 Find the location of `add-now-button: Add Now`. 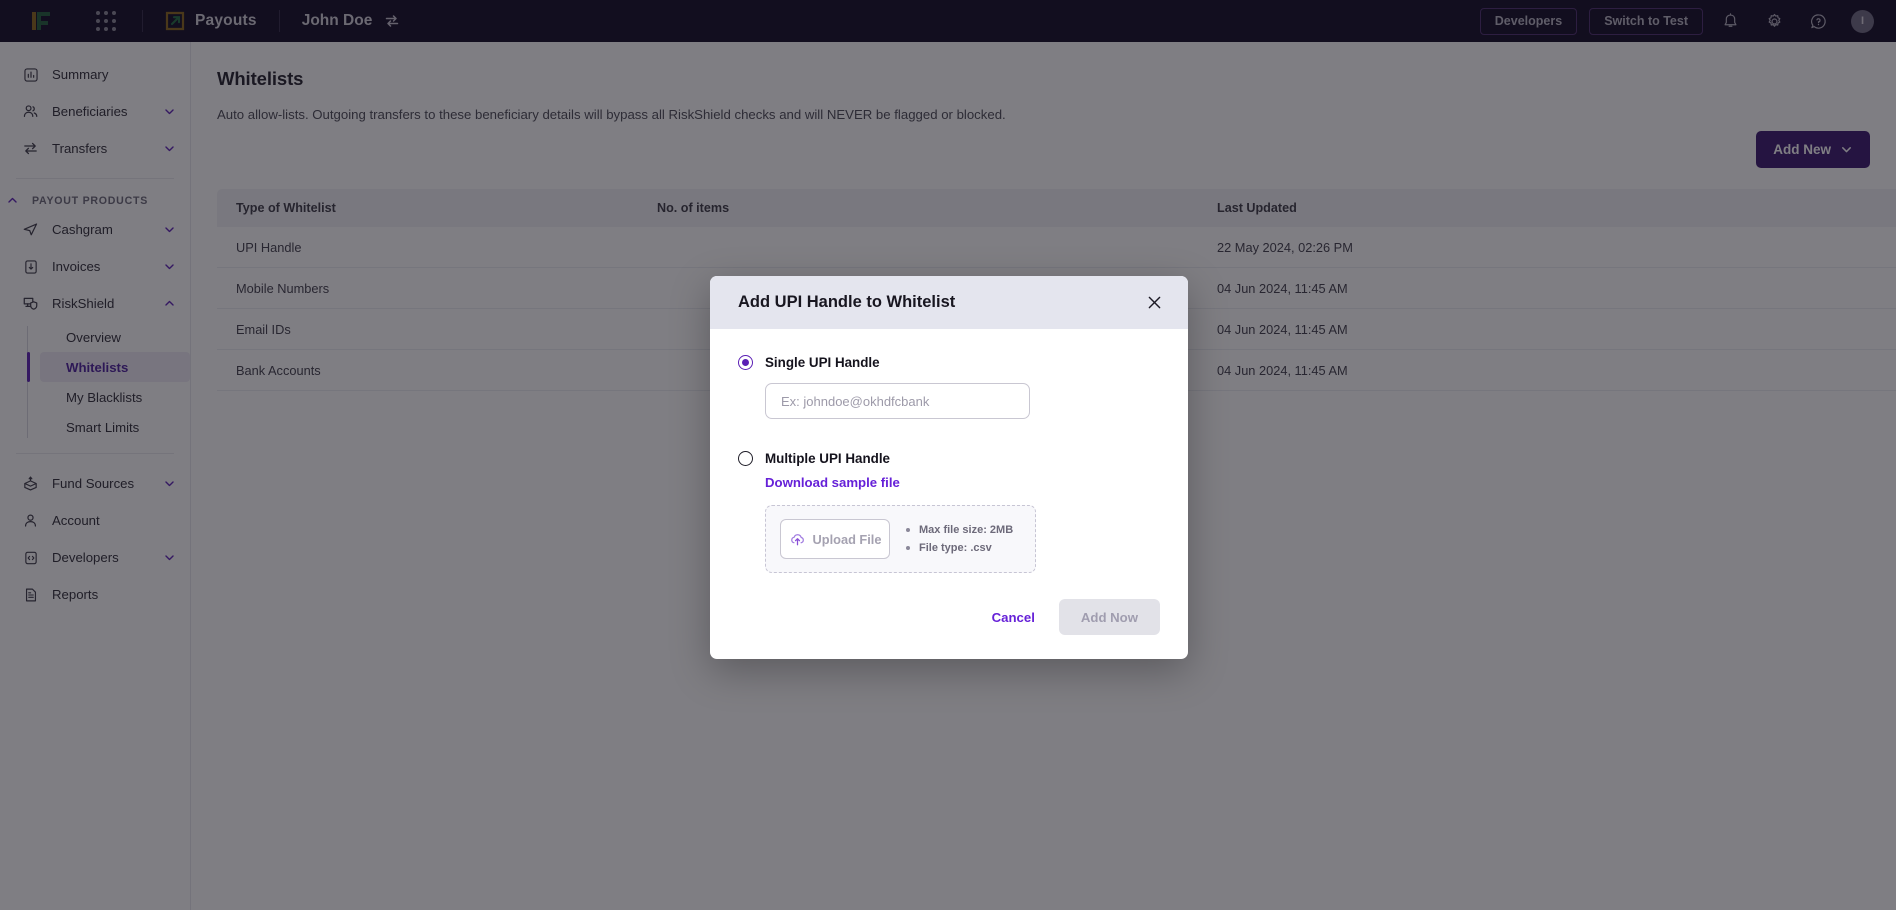

add-now-button: Add Now is located at coordinates (1109, 617).